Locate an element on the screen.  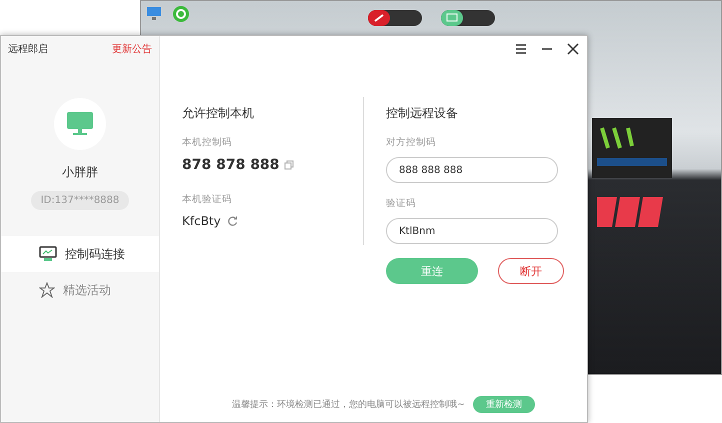
update-notice-link: 更新公告 is located at coordinates (132, 49).